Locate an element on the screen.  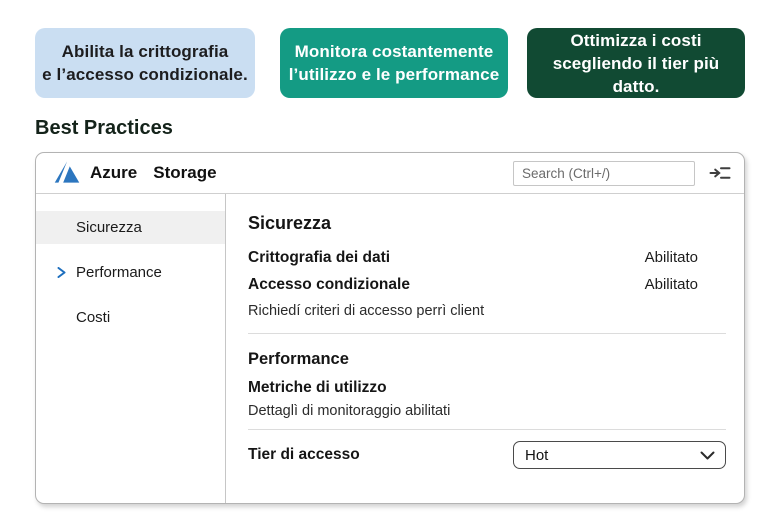
sidebar-item-label: Sicurezza is located at coordinates (109, 227).